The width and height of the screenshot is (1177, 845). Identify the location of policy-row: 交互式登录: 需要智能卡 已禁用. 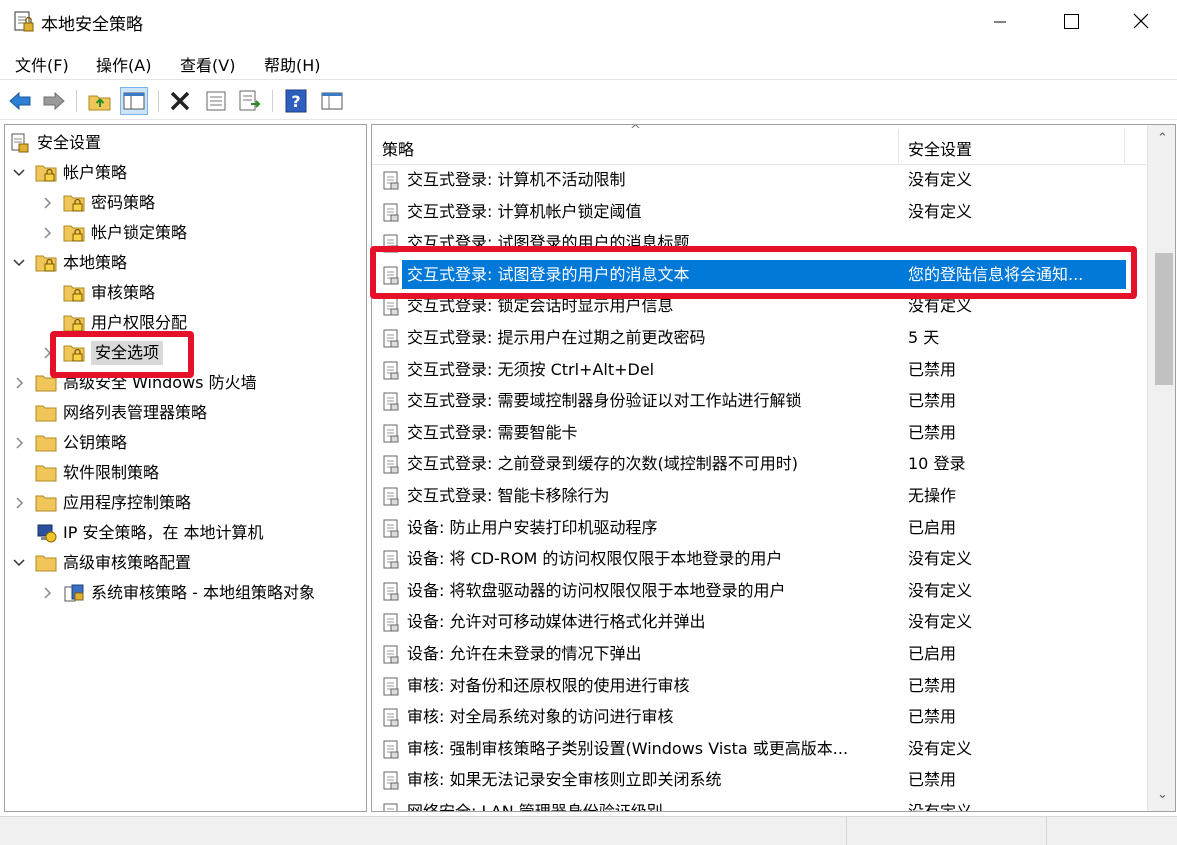
(759, 433).